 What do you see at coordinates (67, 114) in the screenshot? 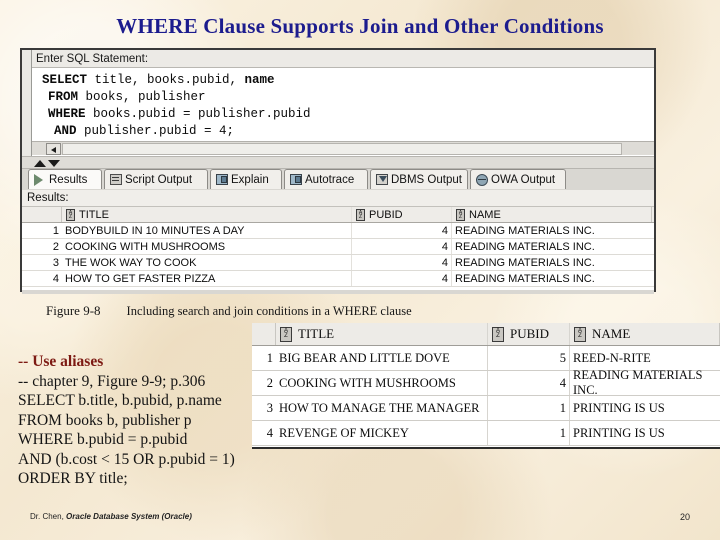
I see `sql-keyword: WHERE` at bounding box center [67, 114].